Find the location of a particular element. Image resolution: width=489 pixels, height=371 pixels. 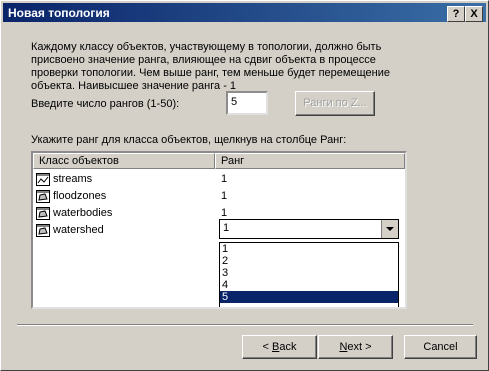

rank-option: 2 is located at coordinates (309, 261).